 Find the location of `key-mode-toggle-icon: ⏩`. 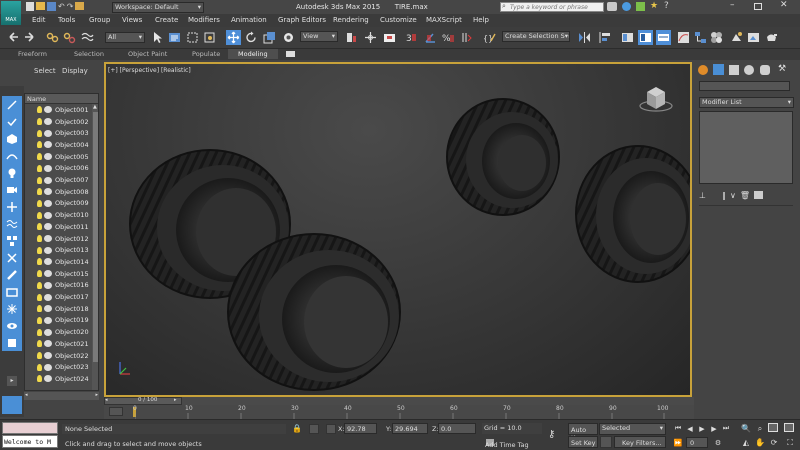

key-mode-toggle-icon: ⏩ is located at coordinates (678, 442).